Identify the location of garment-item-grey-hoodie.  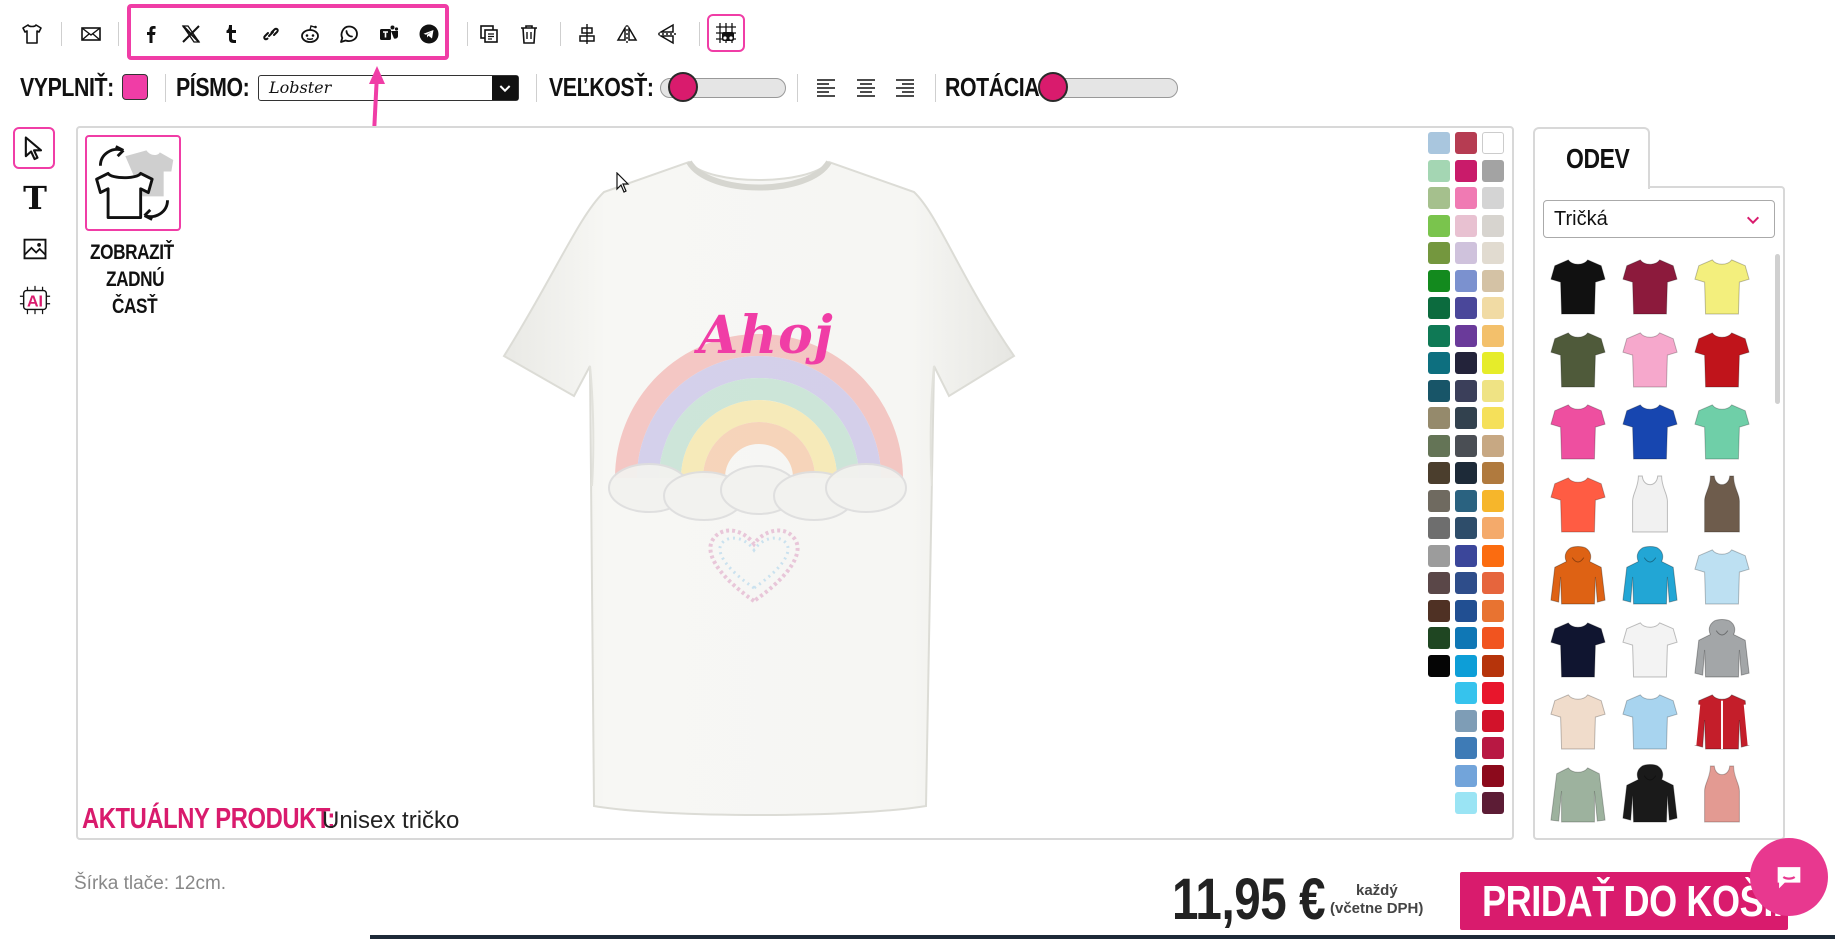
(1722, 649).